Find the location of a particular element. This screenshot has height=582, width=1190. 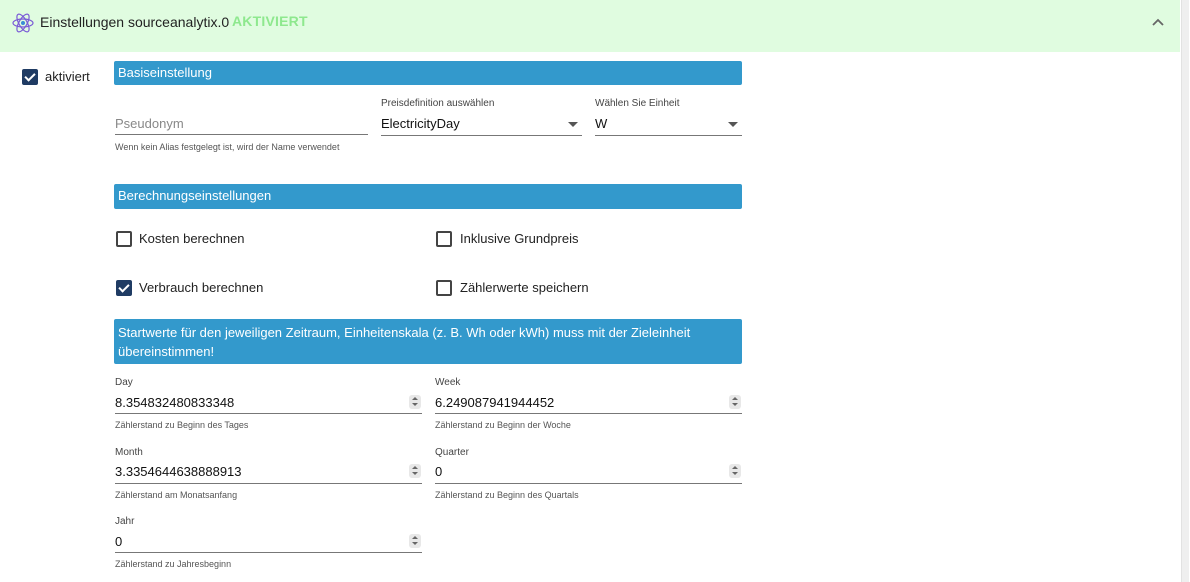

enabled-label: aktiviert is located at coordinates (67, 76).